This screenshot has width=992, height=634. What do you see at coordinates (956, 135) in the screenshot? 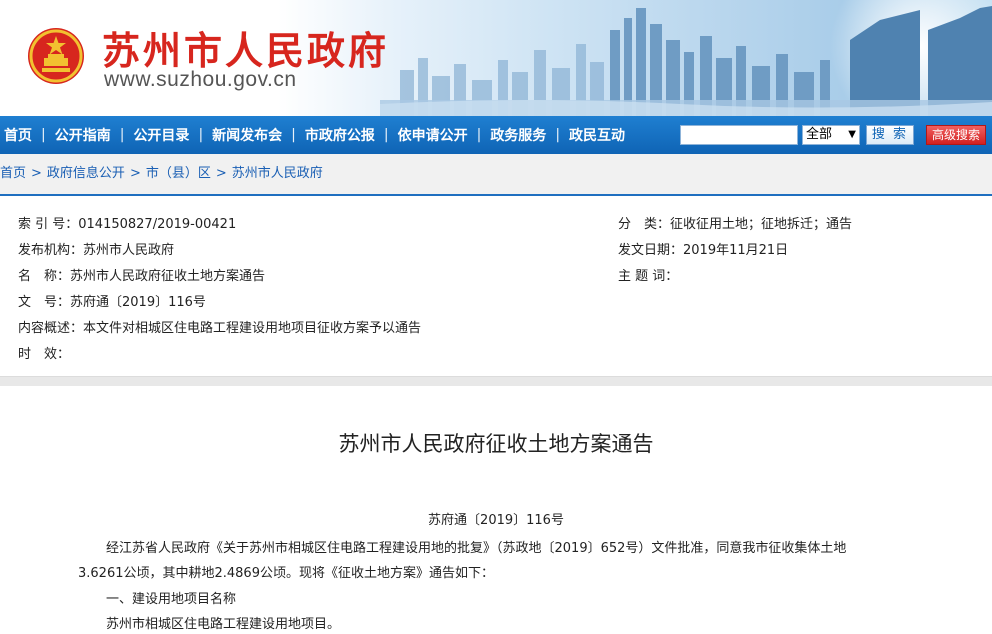
I see `advanced-search-button: 高级搜索` at bounding box center [956, 135].